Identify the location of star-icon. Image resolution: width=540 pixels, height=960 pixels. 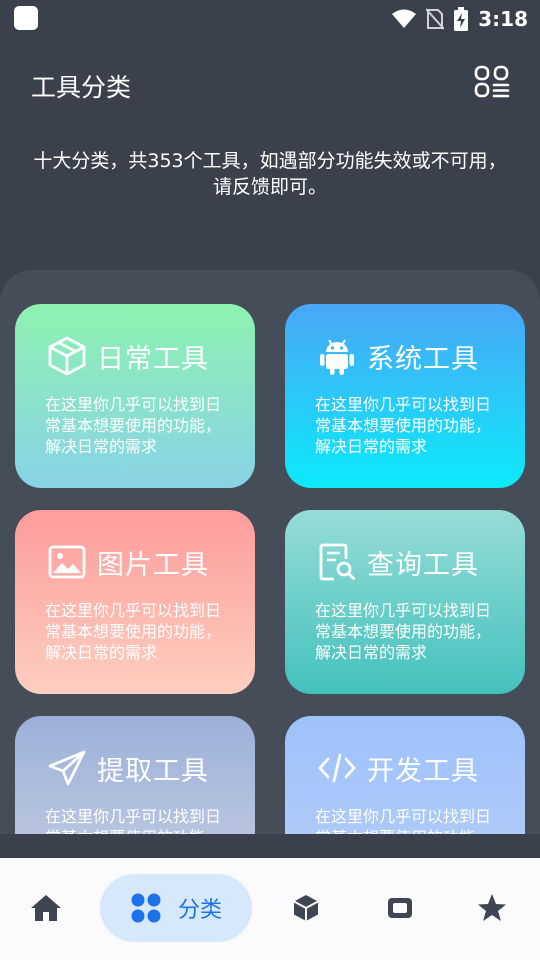
(492, 907).